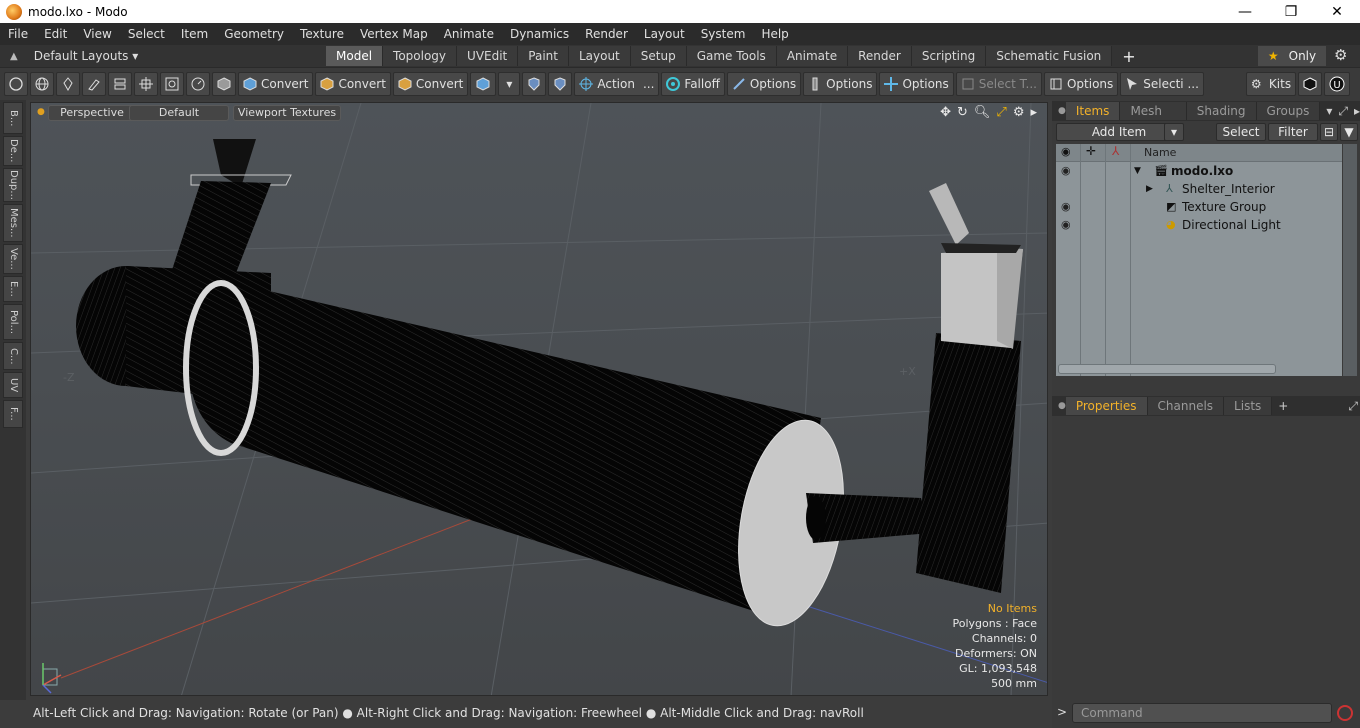 The width and height of the screenshot is (1360, 728). I want to click on convert-button-3: Convert, so click(430, 84).